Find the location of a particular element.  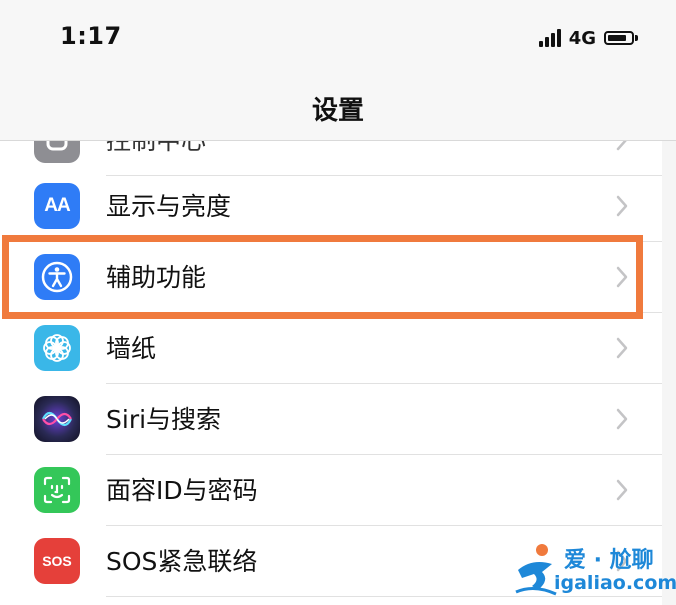

settings-row-display-brightness: AA 显示与亮度 is located at coordinates (331, 206).